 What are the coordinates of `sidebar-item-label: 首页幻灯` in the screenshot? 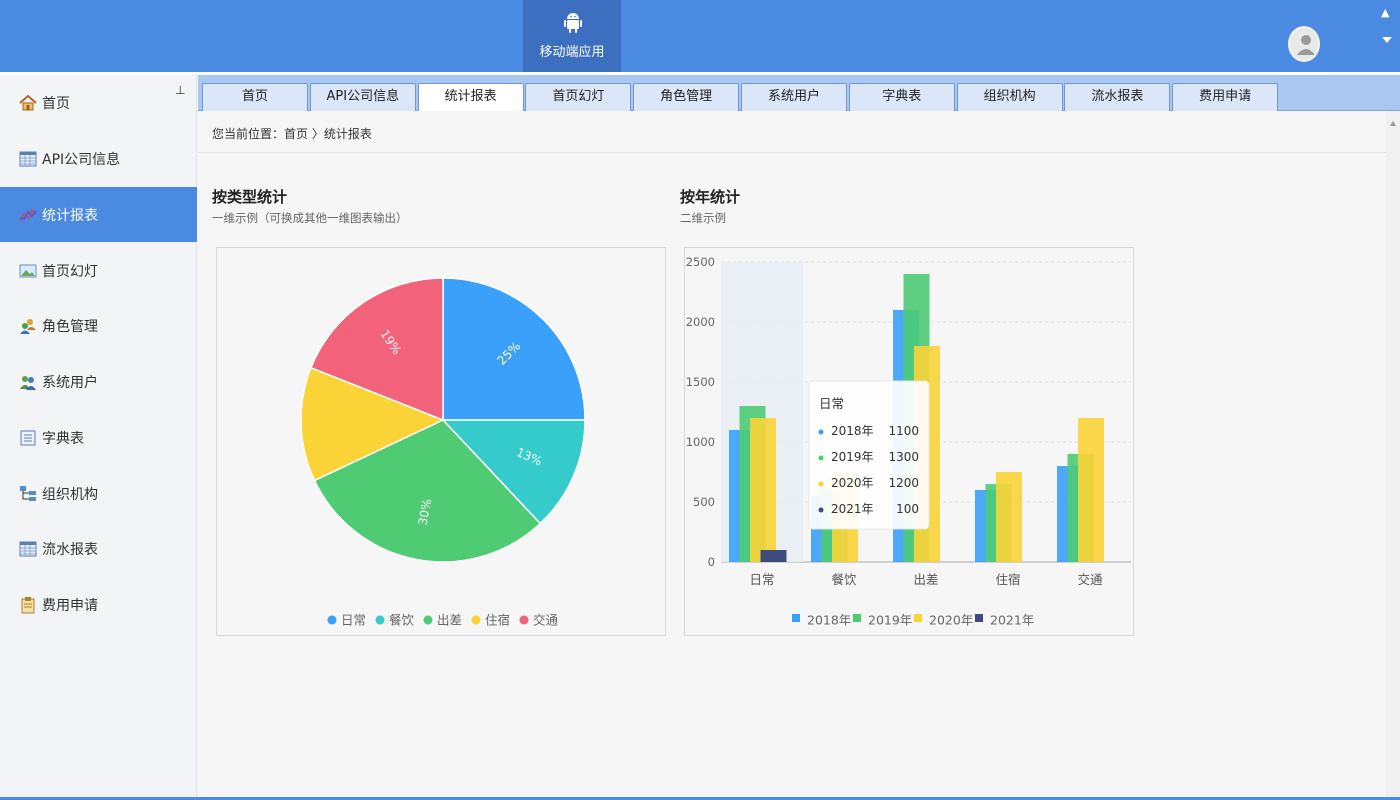 It's located at (70, 271).